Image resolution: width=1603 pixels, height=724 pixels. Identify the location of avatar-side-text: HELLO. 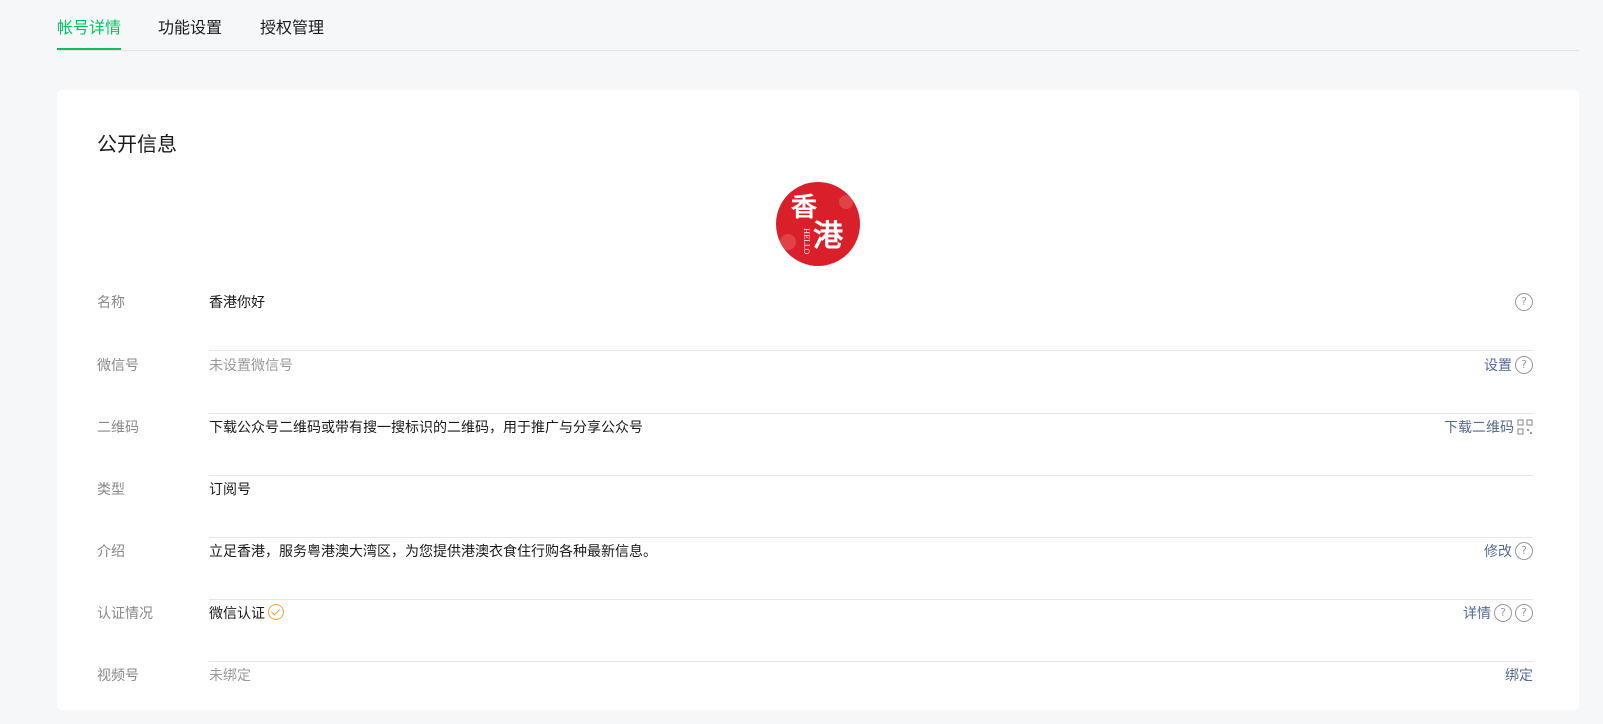
(806, 241).